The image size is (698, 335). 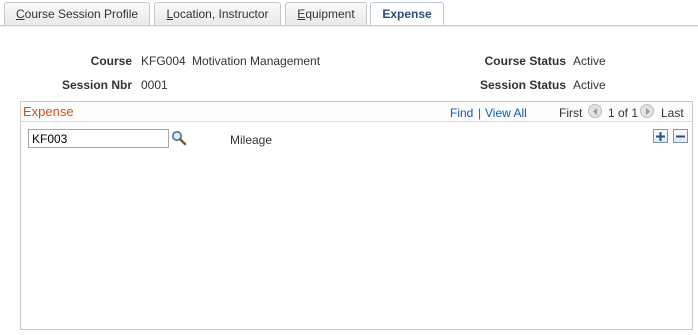 I want to click on expense-description: Mileage, so click(x=251, y=140).